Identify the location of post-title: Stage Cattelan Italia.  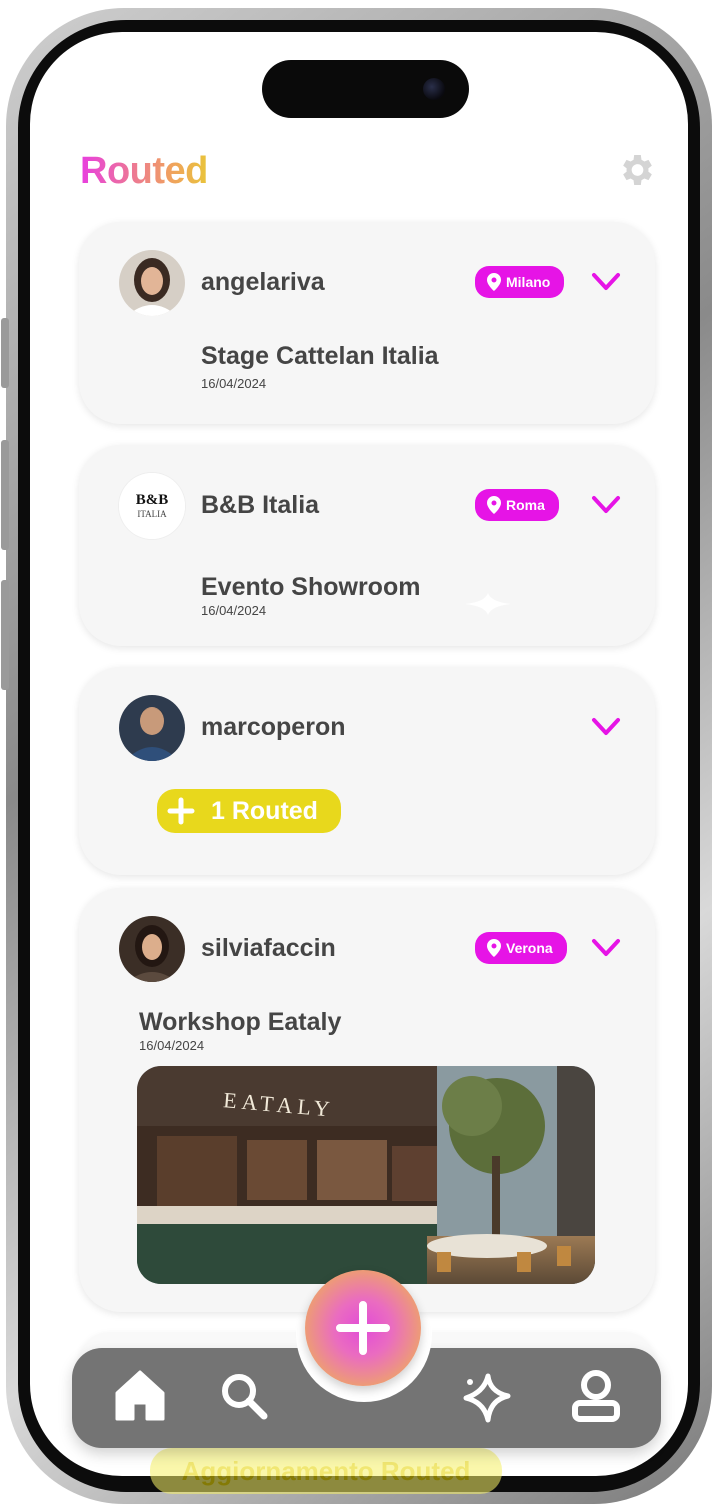
(320, 356).